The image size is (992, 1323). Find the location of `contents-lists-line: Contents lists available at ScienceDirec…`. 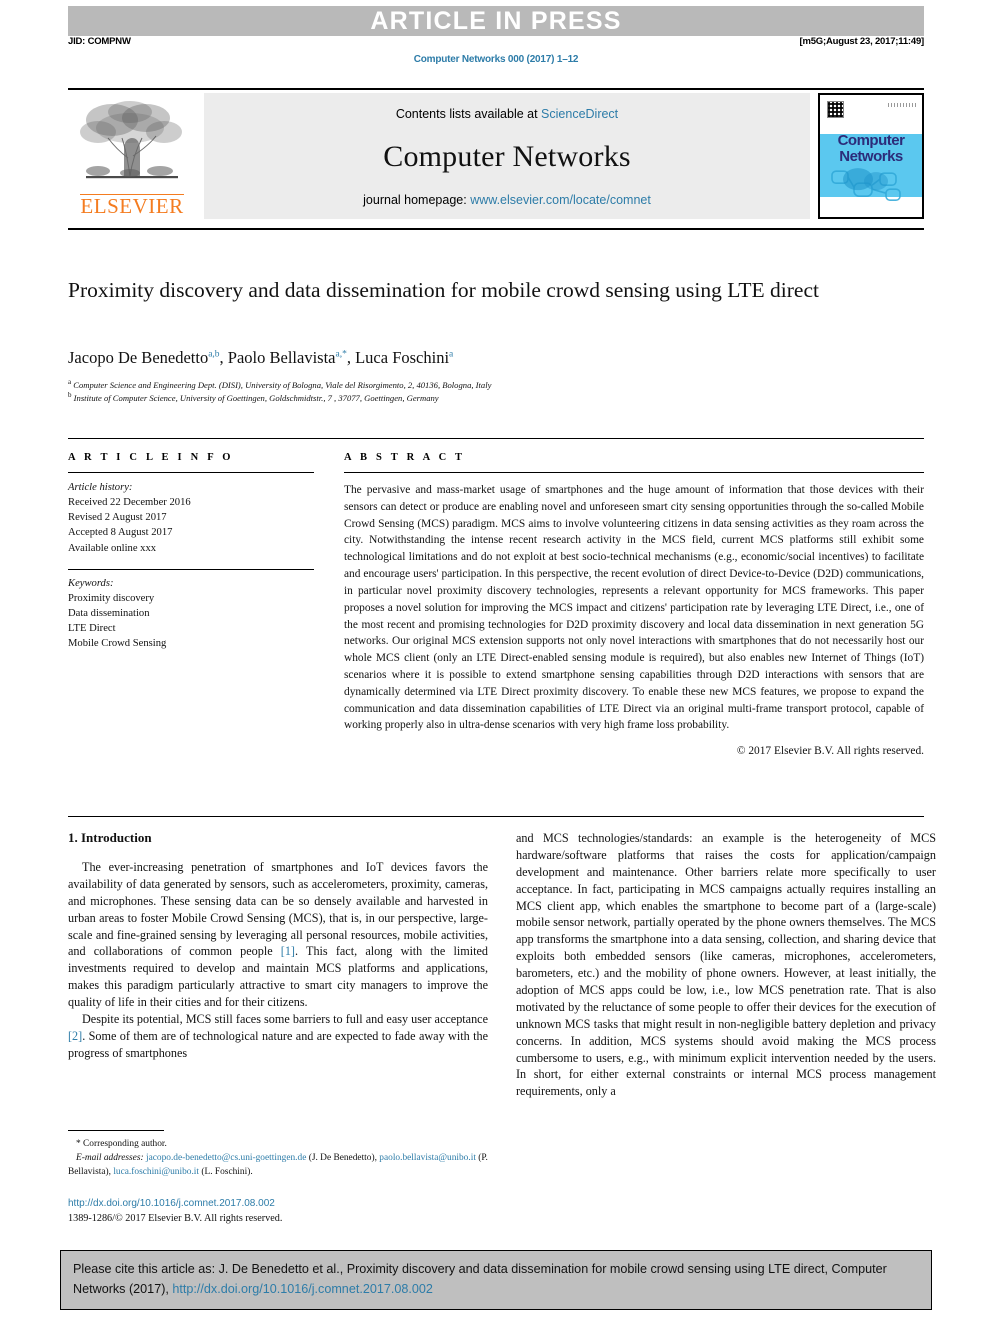

contents-lists-line: Contents lists available at ScienceDirec… is located at coordinates (507, 114).